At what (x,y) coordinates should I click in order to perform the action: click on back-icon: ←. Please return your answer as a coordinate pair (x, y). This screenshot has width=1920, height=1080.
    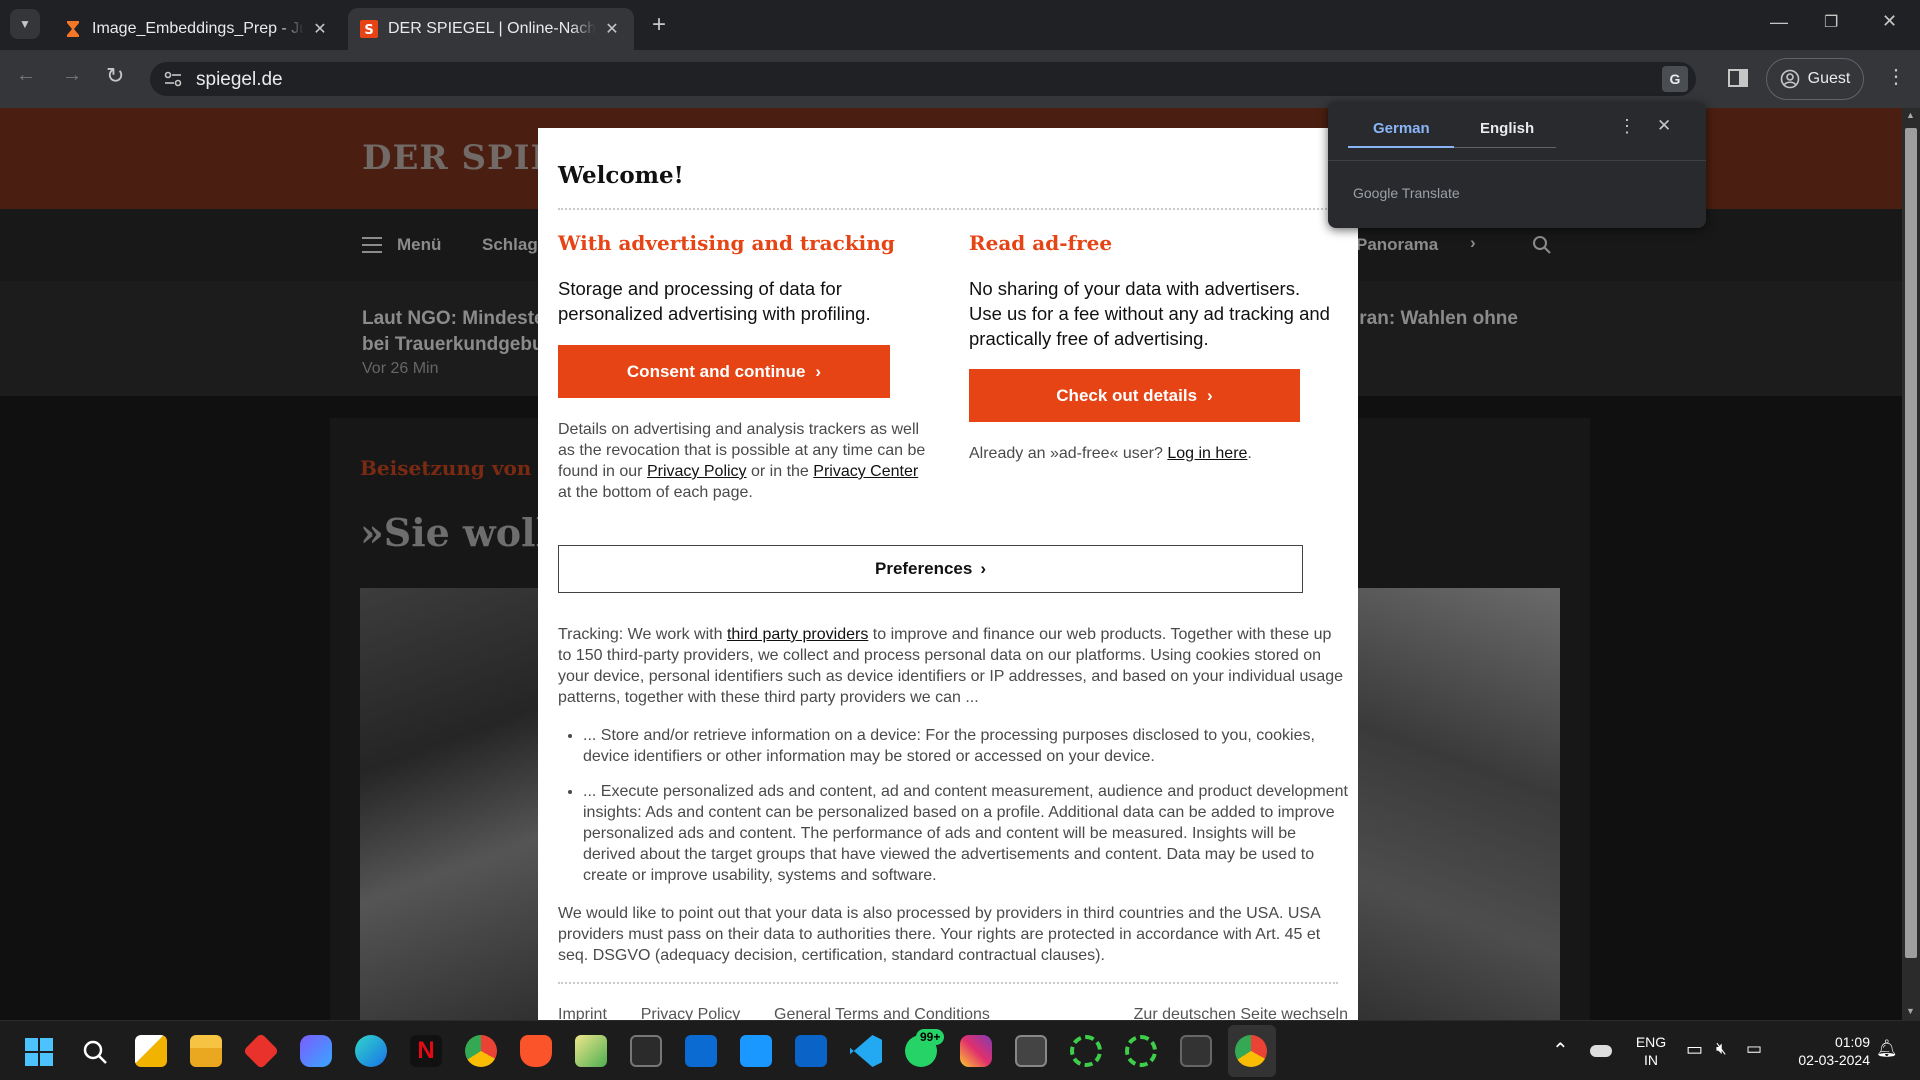
    Looking at the image, I should click on (26, 75).